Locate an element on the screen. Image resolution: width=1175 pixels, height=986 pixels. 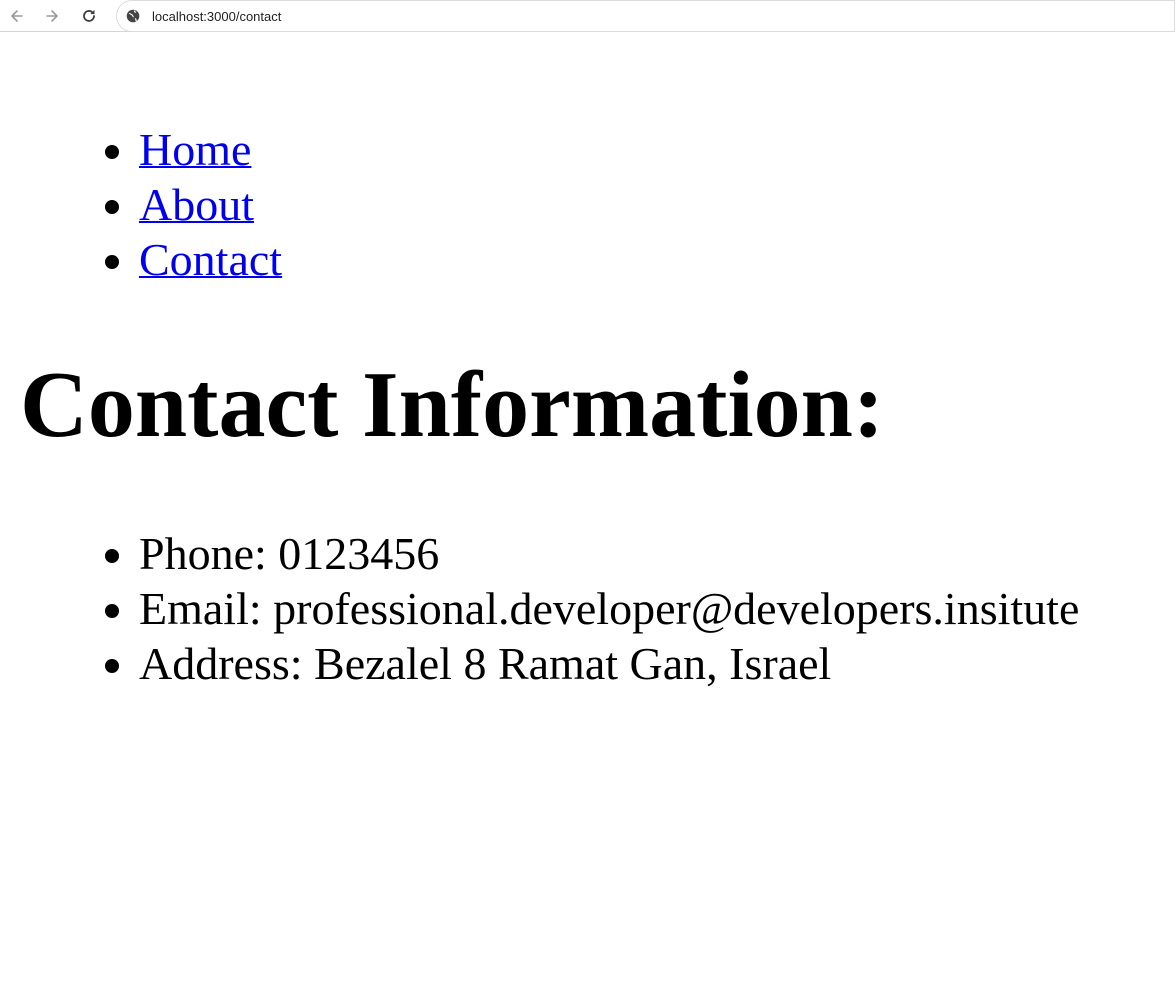
globe-icon is located at coordinates (133, 16).